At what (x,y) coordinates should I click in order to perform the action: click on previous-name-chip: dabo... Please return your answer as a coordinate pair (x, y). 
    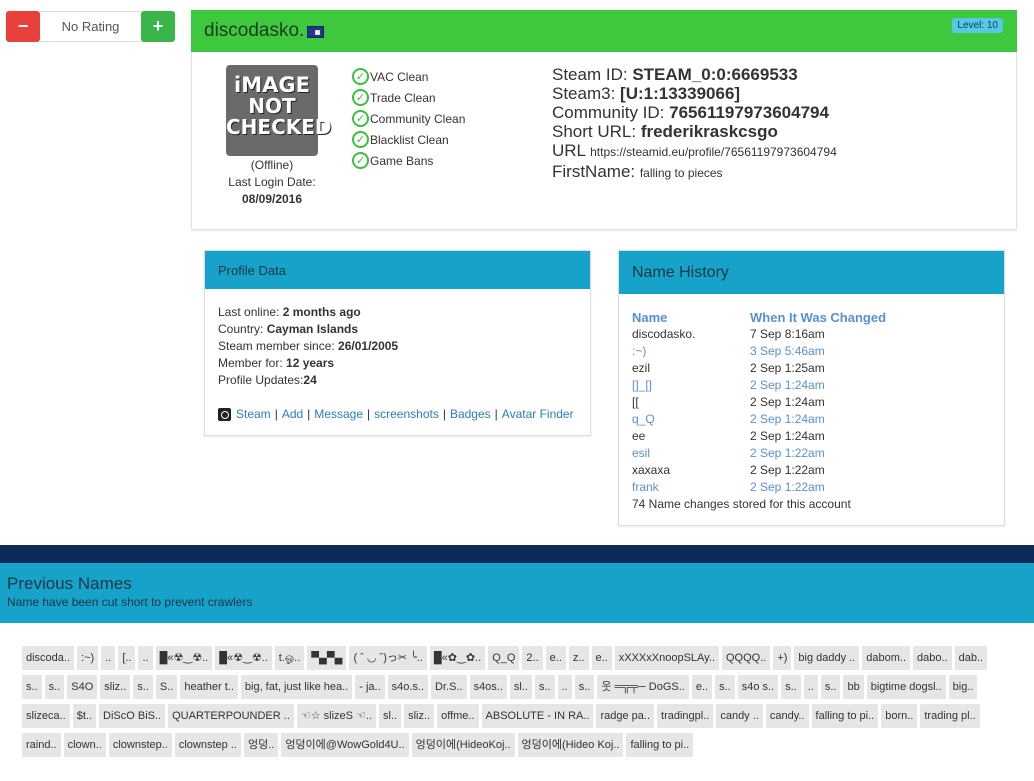
    Looking at the image, I should click on (932, 658).